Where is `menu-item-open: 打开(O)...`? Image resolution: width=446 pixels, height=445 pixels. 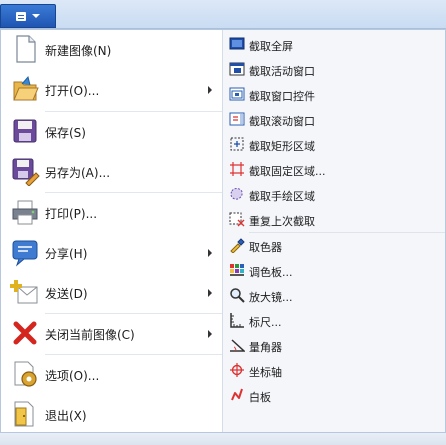 menu-item-open: 打开(O)... is located at coordinates (111, 90).